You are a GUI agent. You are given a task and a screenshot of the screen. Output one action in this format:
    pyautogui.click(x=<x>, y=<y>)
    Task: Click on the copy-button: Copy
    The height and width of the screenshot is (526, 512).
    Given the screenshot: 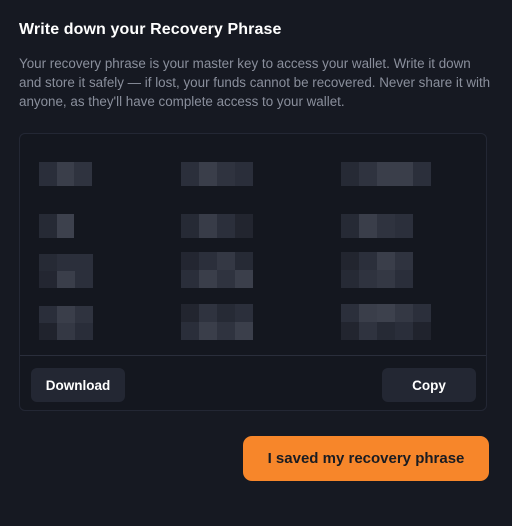 What is the action you would take?
    pyautogui.click(x=429, y=385)
    